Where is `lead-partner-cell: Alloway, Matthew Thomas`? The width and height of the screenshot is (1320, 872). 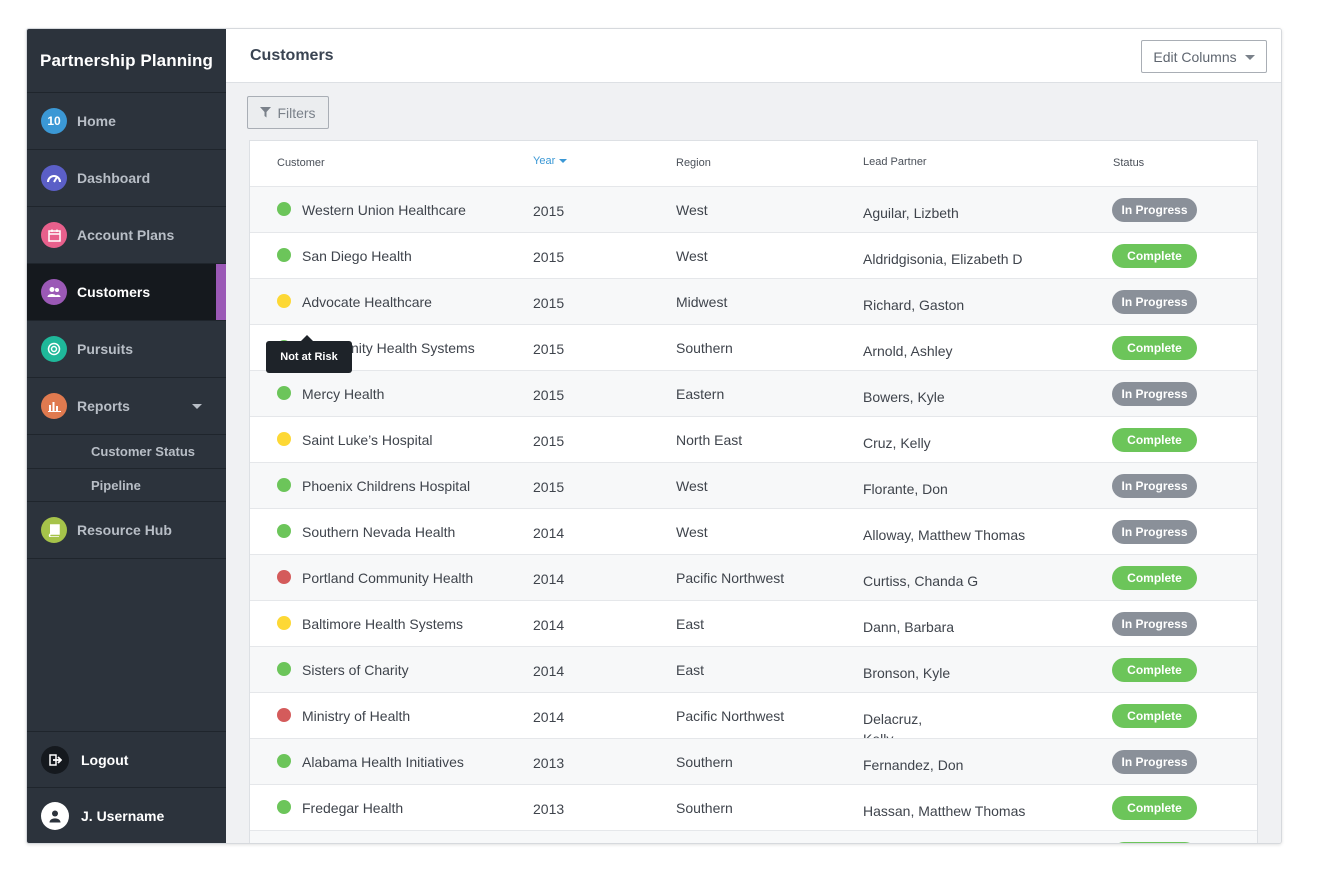
lead-partner-cell: Alloway, Matthew Thomas is located at coordinates (944, 535).